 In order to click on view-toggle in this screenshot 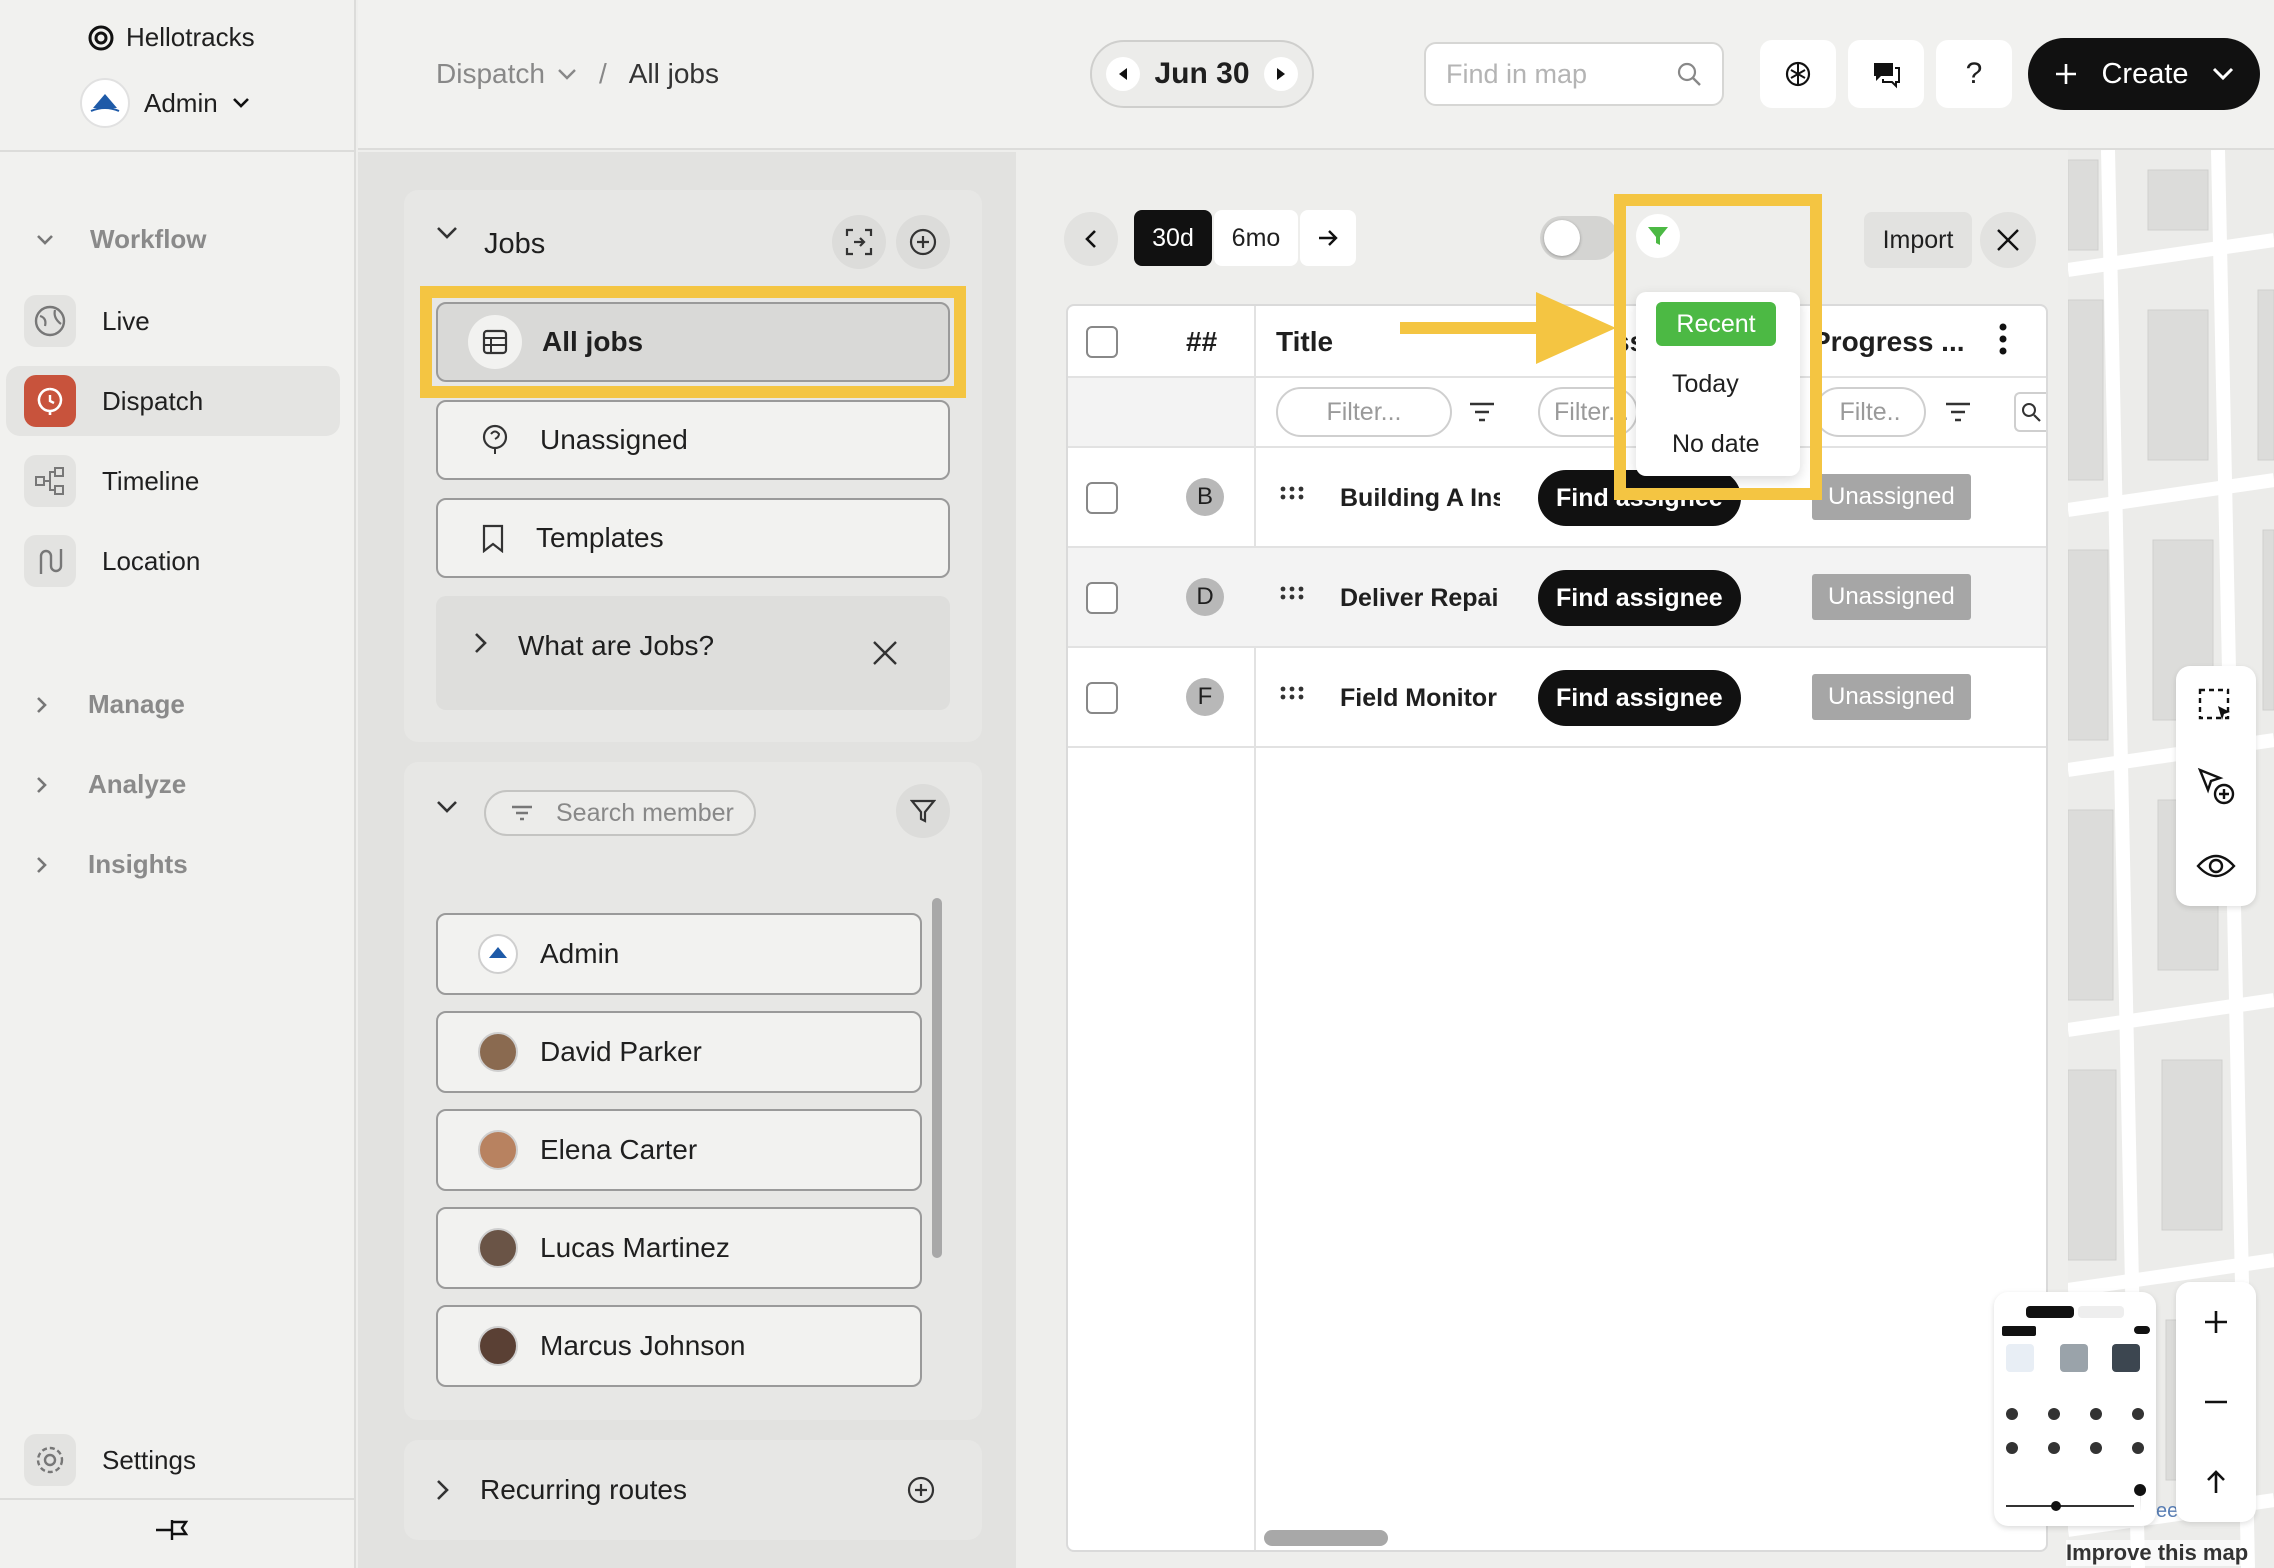, I will do `click(1579, 238)`.